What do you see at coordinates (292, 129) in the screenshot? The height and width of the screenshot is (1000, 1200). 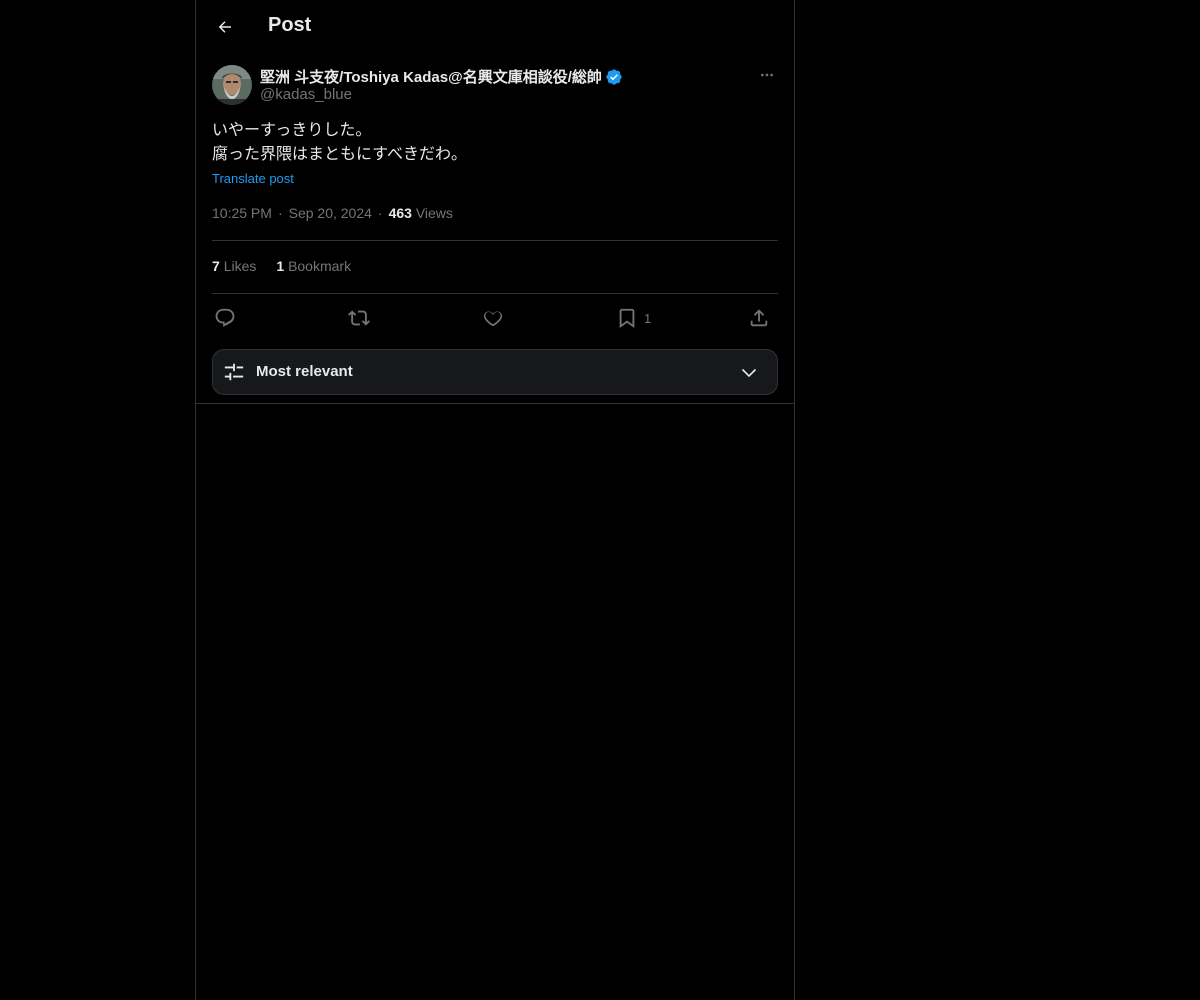 I see `post-text-line: いやーすっきりした。` at bounding box center [292, 129].